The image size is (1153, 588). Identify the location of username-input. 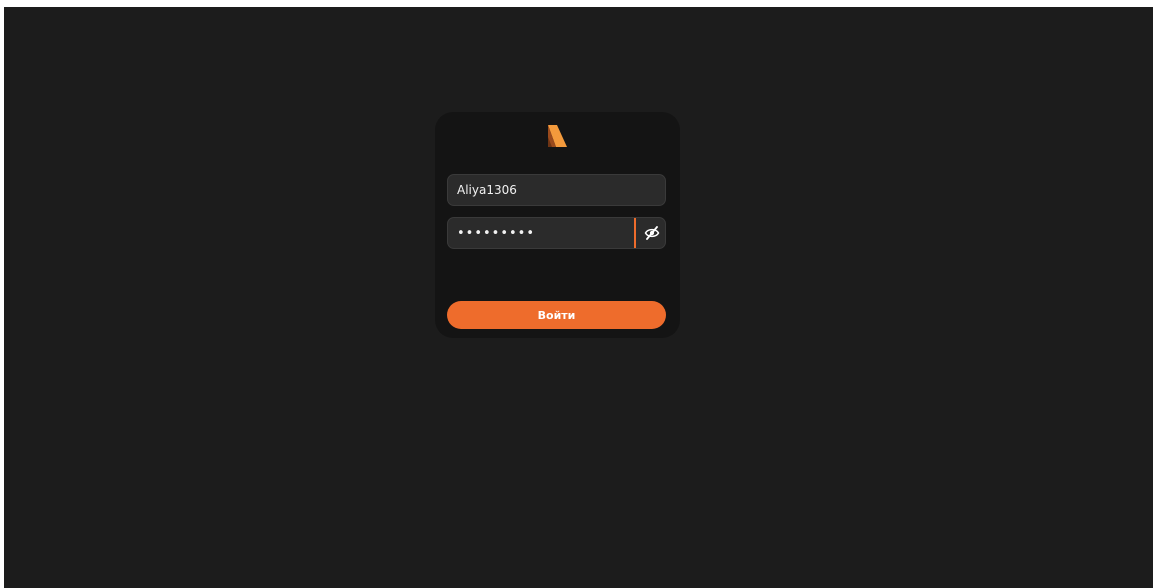
(556, 190).